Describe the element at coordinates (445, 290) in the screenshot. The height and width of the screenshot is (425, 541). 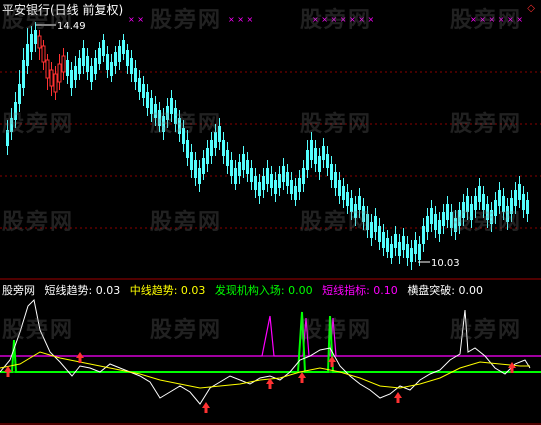
I see `legend-breakout: 横盘突破: 0.00` at that location.